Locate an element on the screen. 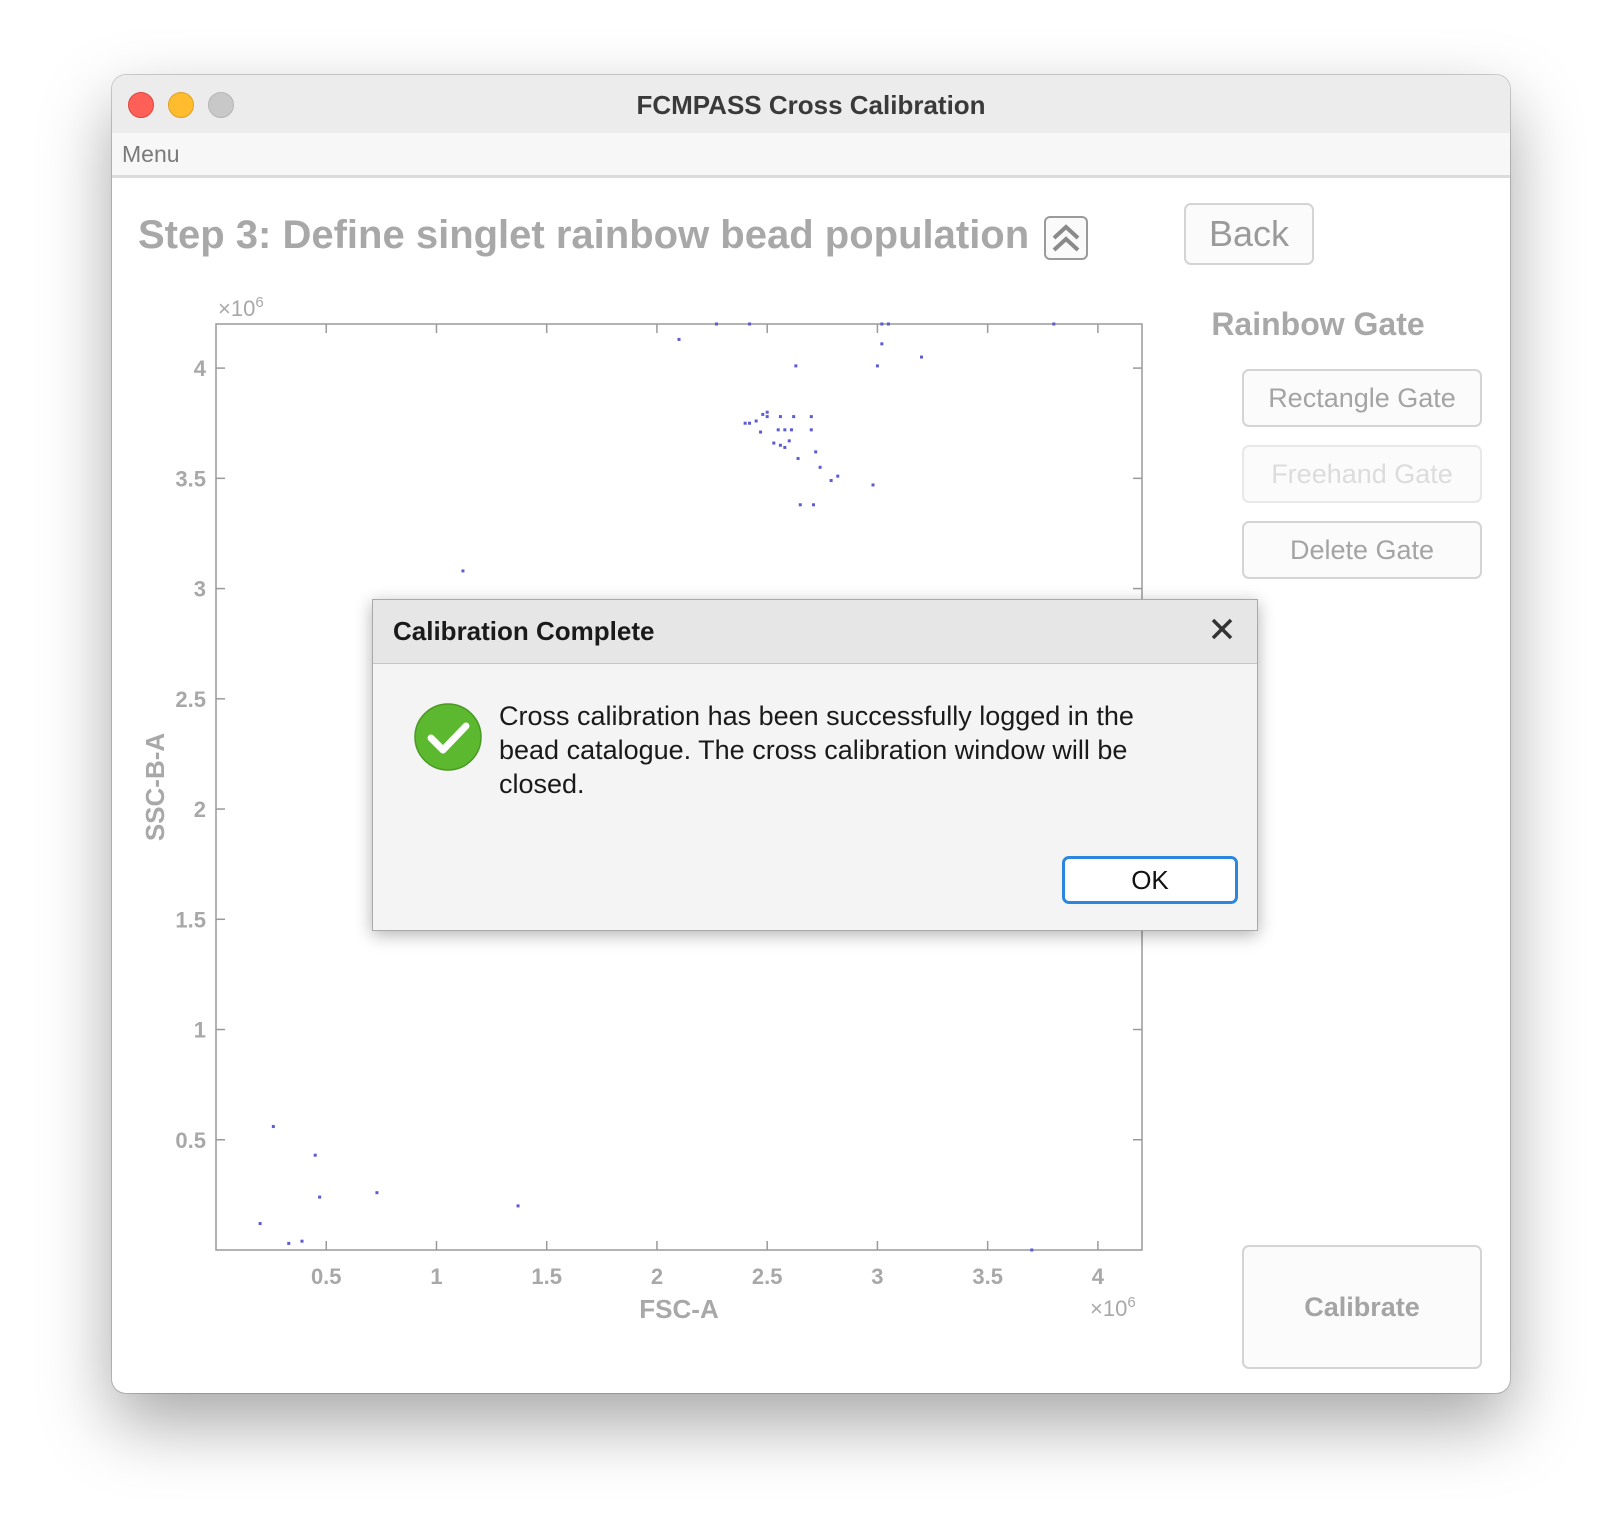  y-tick-label: 3.5 is located at coordinates (190, 478).